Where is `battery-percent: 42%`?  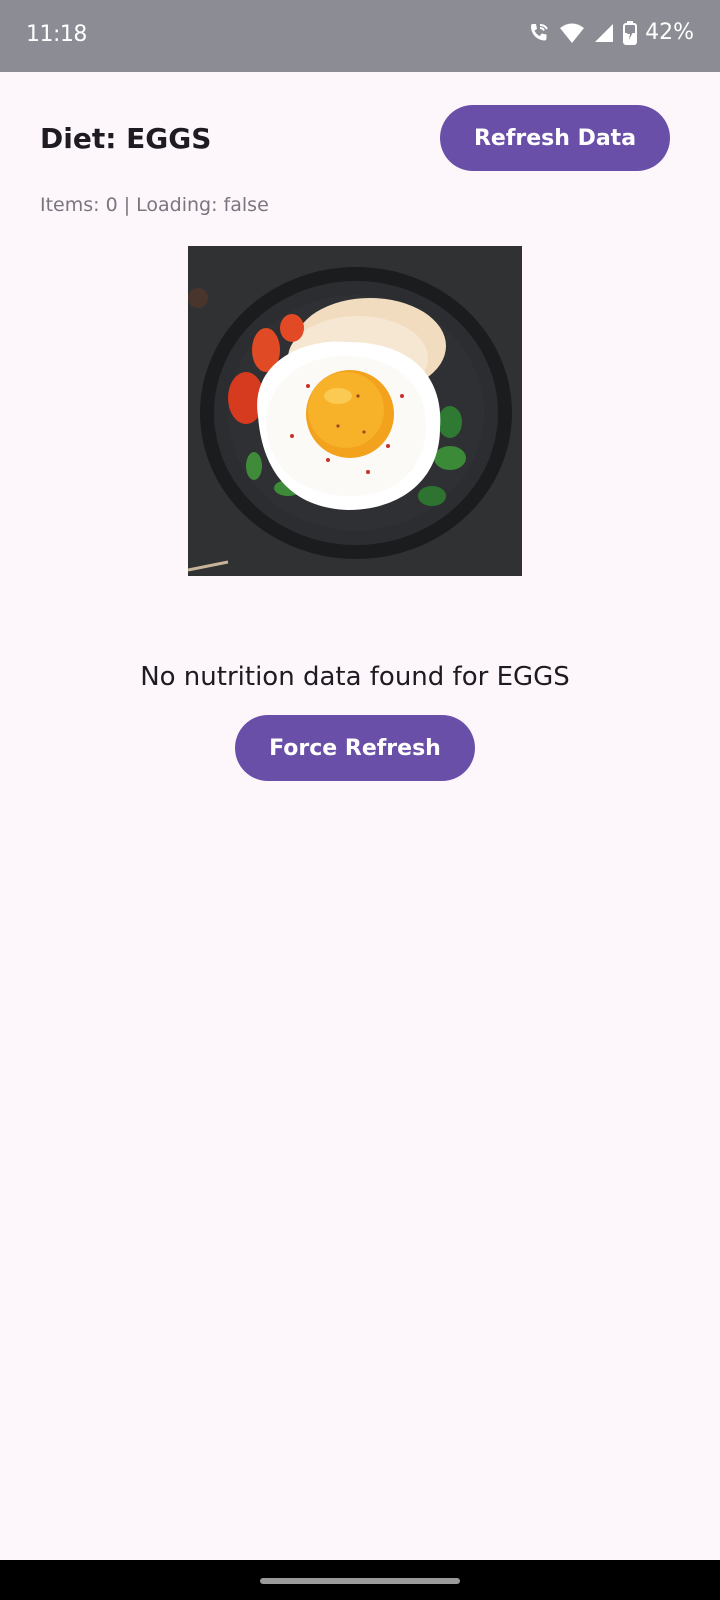 battery-percent: 42% is located at coordinates (669, 32).